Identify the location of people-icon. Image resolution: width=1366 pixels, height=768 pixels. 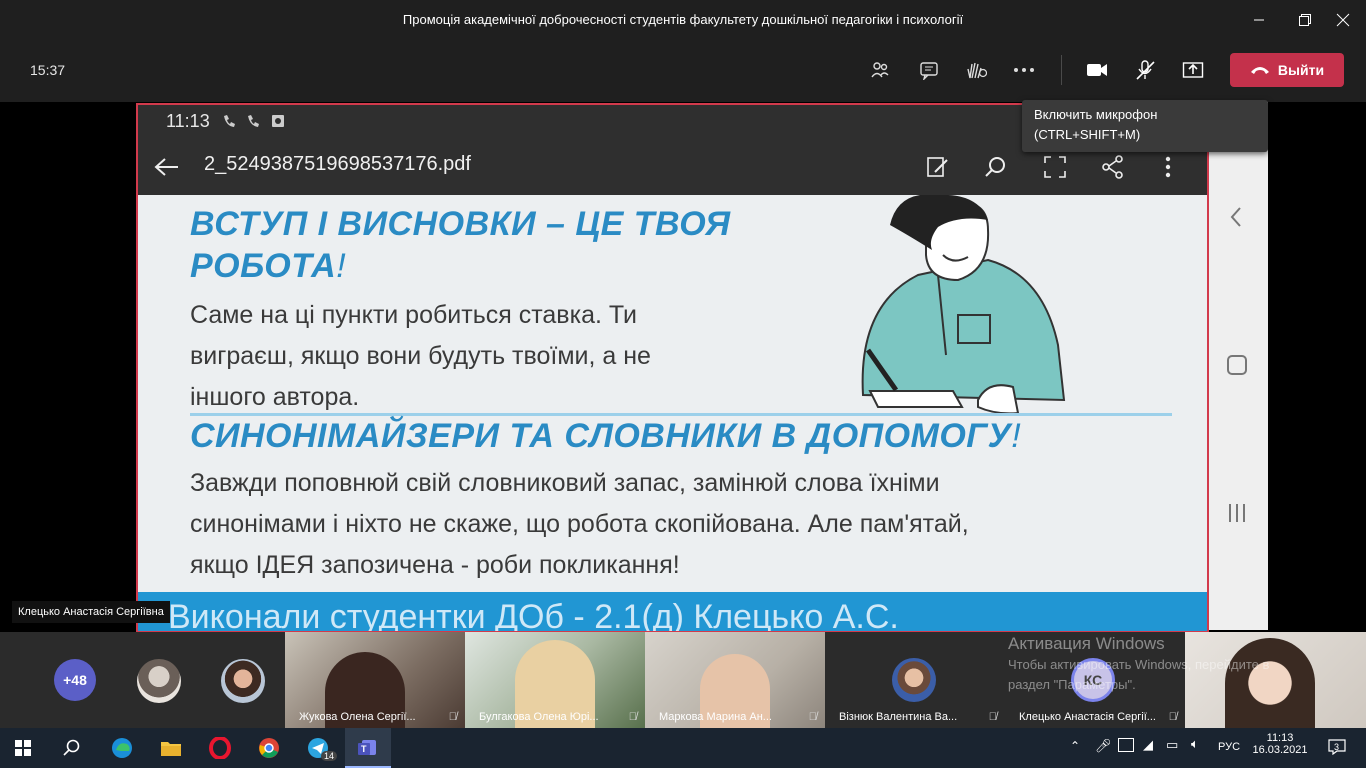
(880, 70).